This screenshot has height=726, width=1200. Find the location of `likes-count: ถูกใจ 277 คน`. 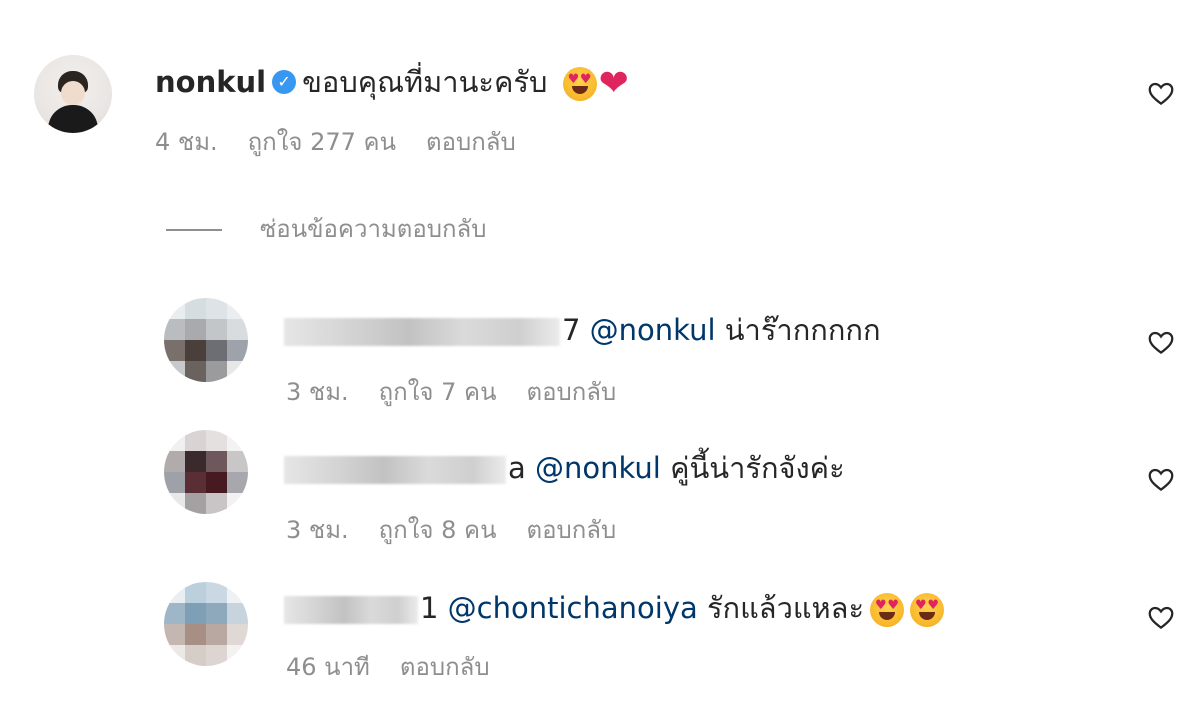

likes-count: ถูกใจ 277 คน is located at coordinates (322, 142).